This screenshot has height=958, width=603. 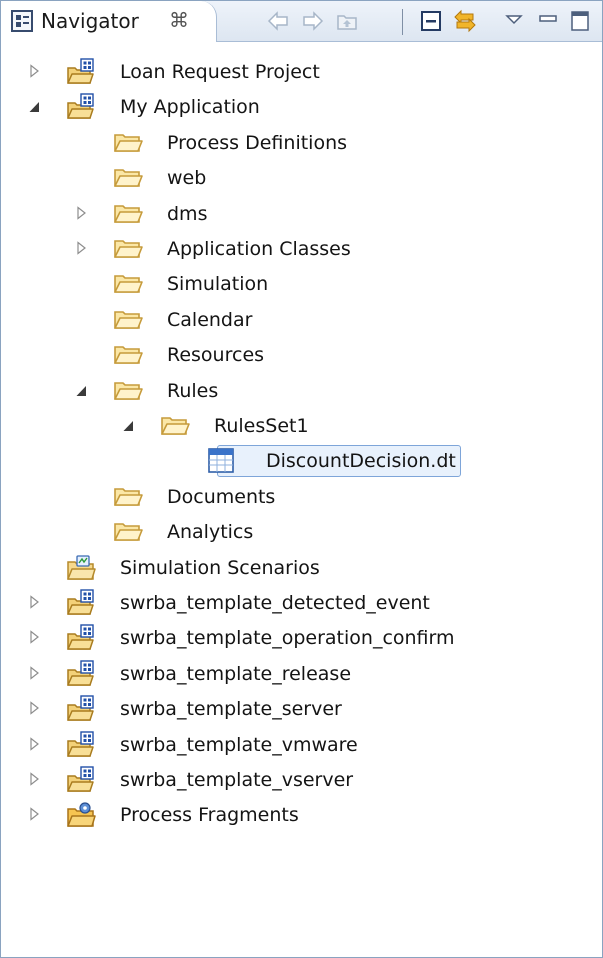 What do you see at coordinates (257, 143) in the screenshot?
I see `tree-item-label: Process Definitions` at bounding box center [257, 143].